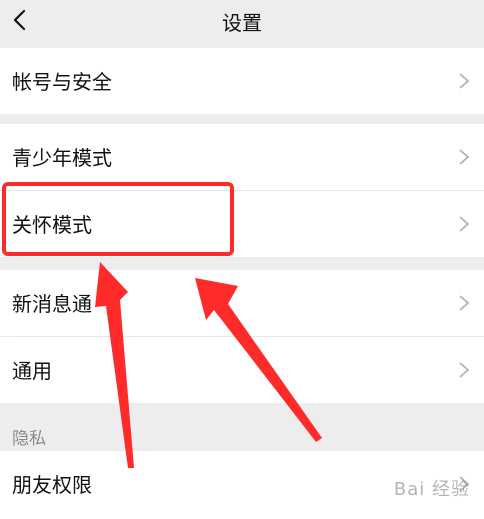 Image resolution: width=484 pixels, height=519 pixels. Describe the element at coordinates (242, 224) in the screenshot. I see `settings-item-care-mode: 关怀模式` at that location.